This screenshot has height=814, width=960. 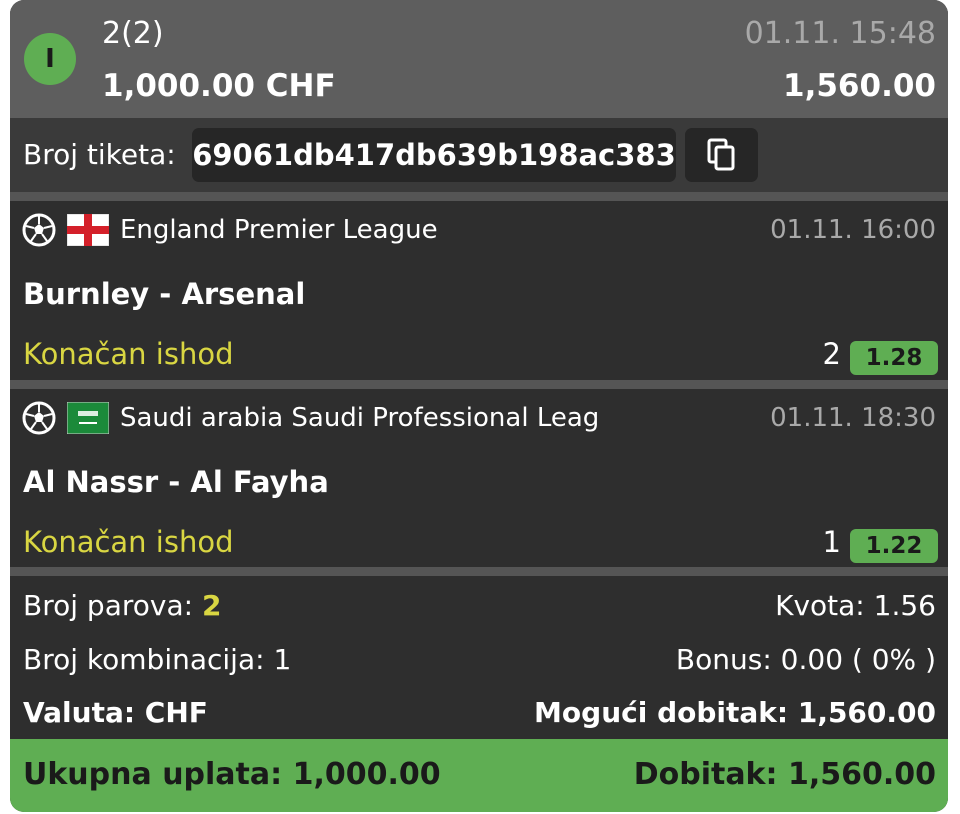 What do you see at coordinates (99, 154) in the screenshot?
I see `ticket-label: Broj tiketa:` at bounding box center [99, 154].